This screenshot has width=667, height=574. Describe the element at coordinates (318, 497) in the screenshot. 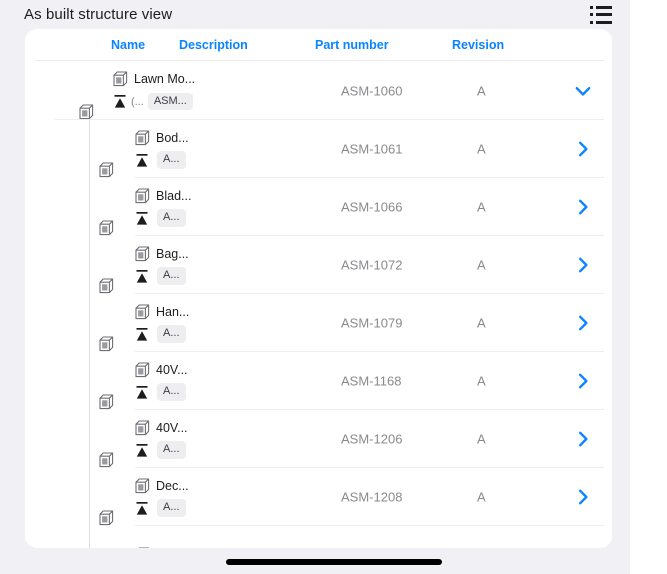

I see `table-row: Dec... A... ASM-1208 A` at that location.